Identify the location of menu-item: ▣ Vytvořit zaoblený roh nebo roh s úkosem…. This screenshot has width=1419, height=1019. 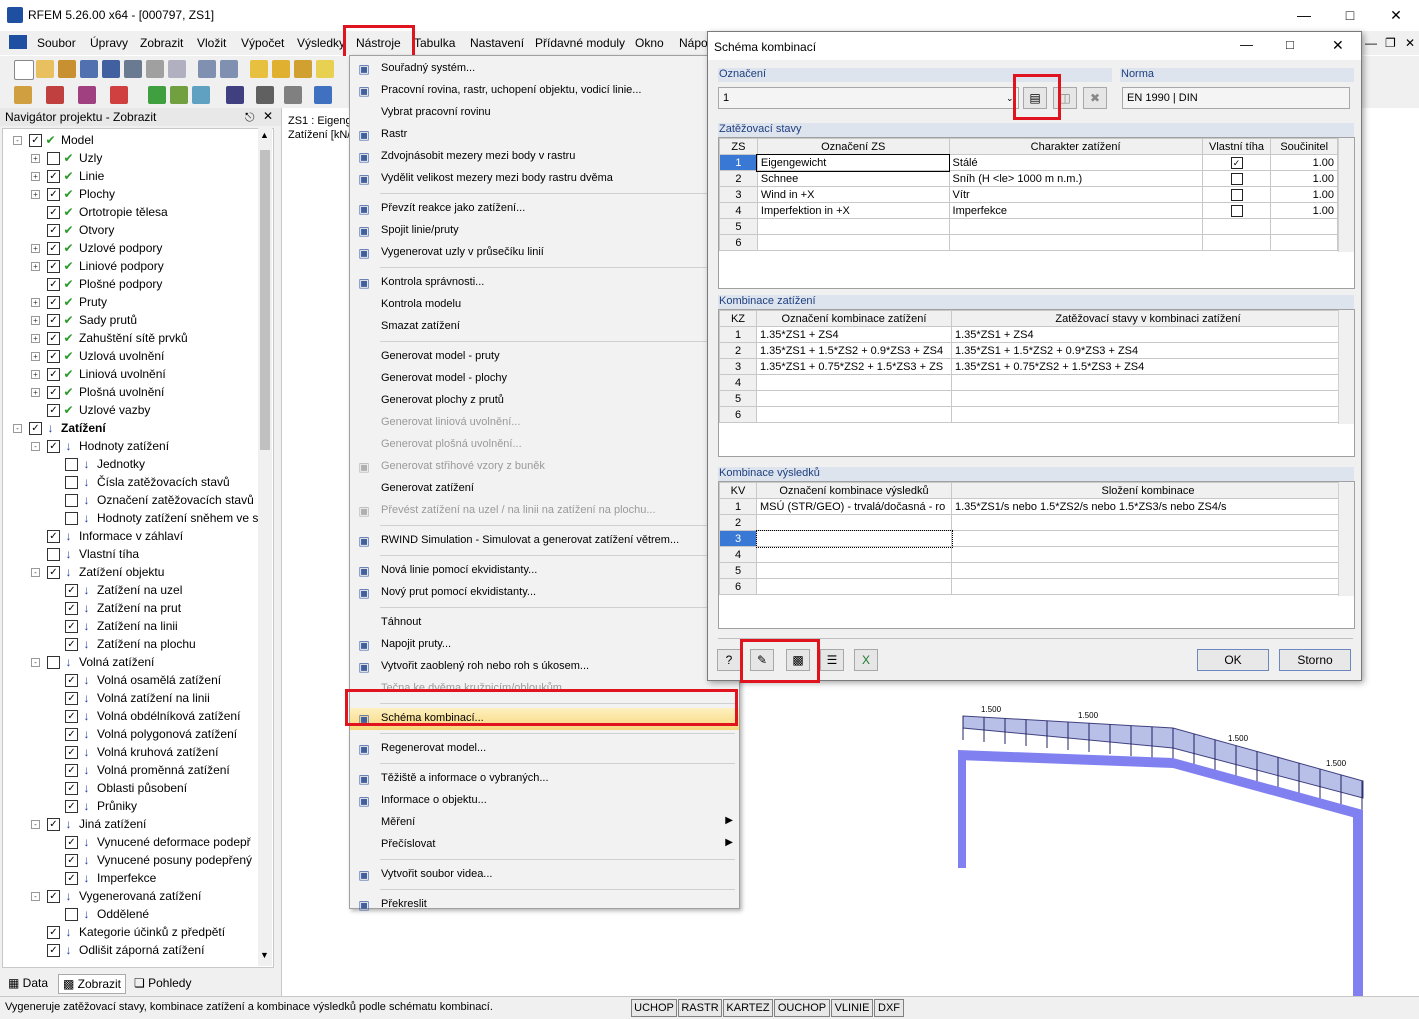
(544, 667).